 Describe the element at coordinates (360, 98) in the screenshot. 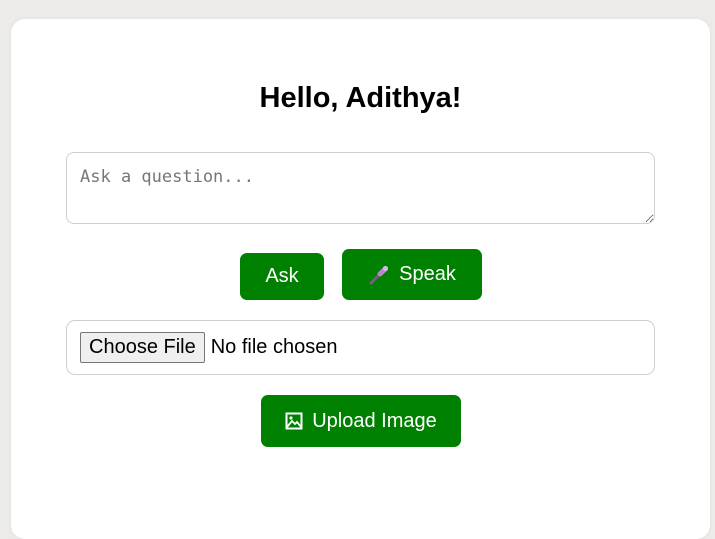

I see `greeting-title: Hello, Adithya!` at that location.